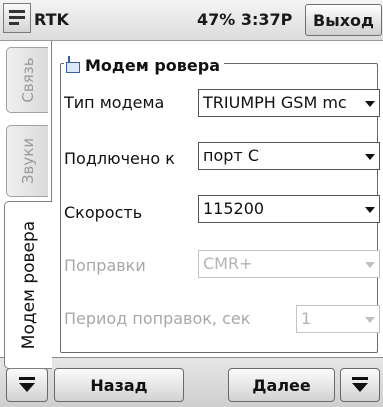 This screenshot has height=407, width=383. I want to click on modem-type-label: Тип модема, so click(114, 102).